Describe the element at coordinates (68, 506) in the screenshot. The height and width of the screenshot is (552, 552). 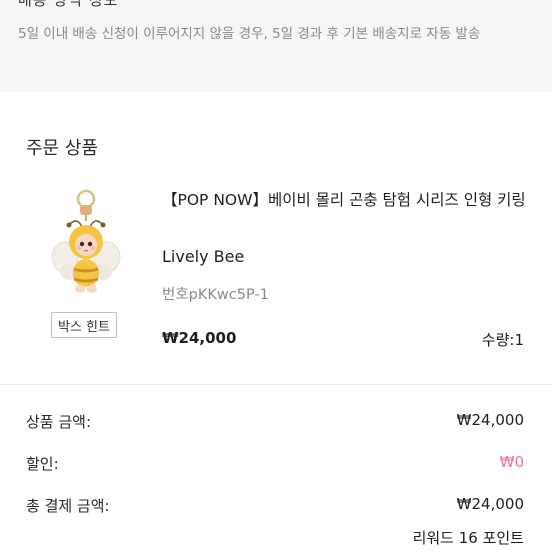
I see `total-payment-label: 총 결제 금액:` at that location.